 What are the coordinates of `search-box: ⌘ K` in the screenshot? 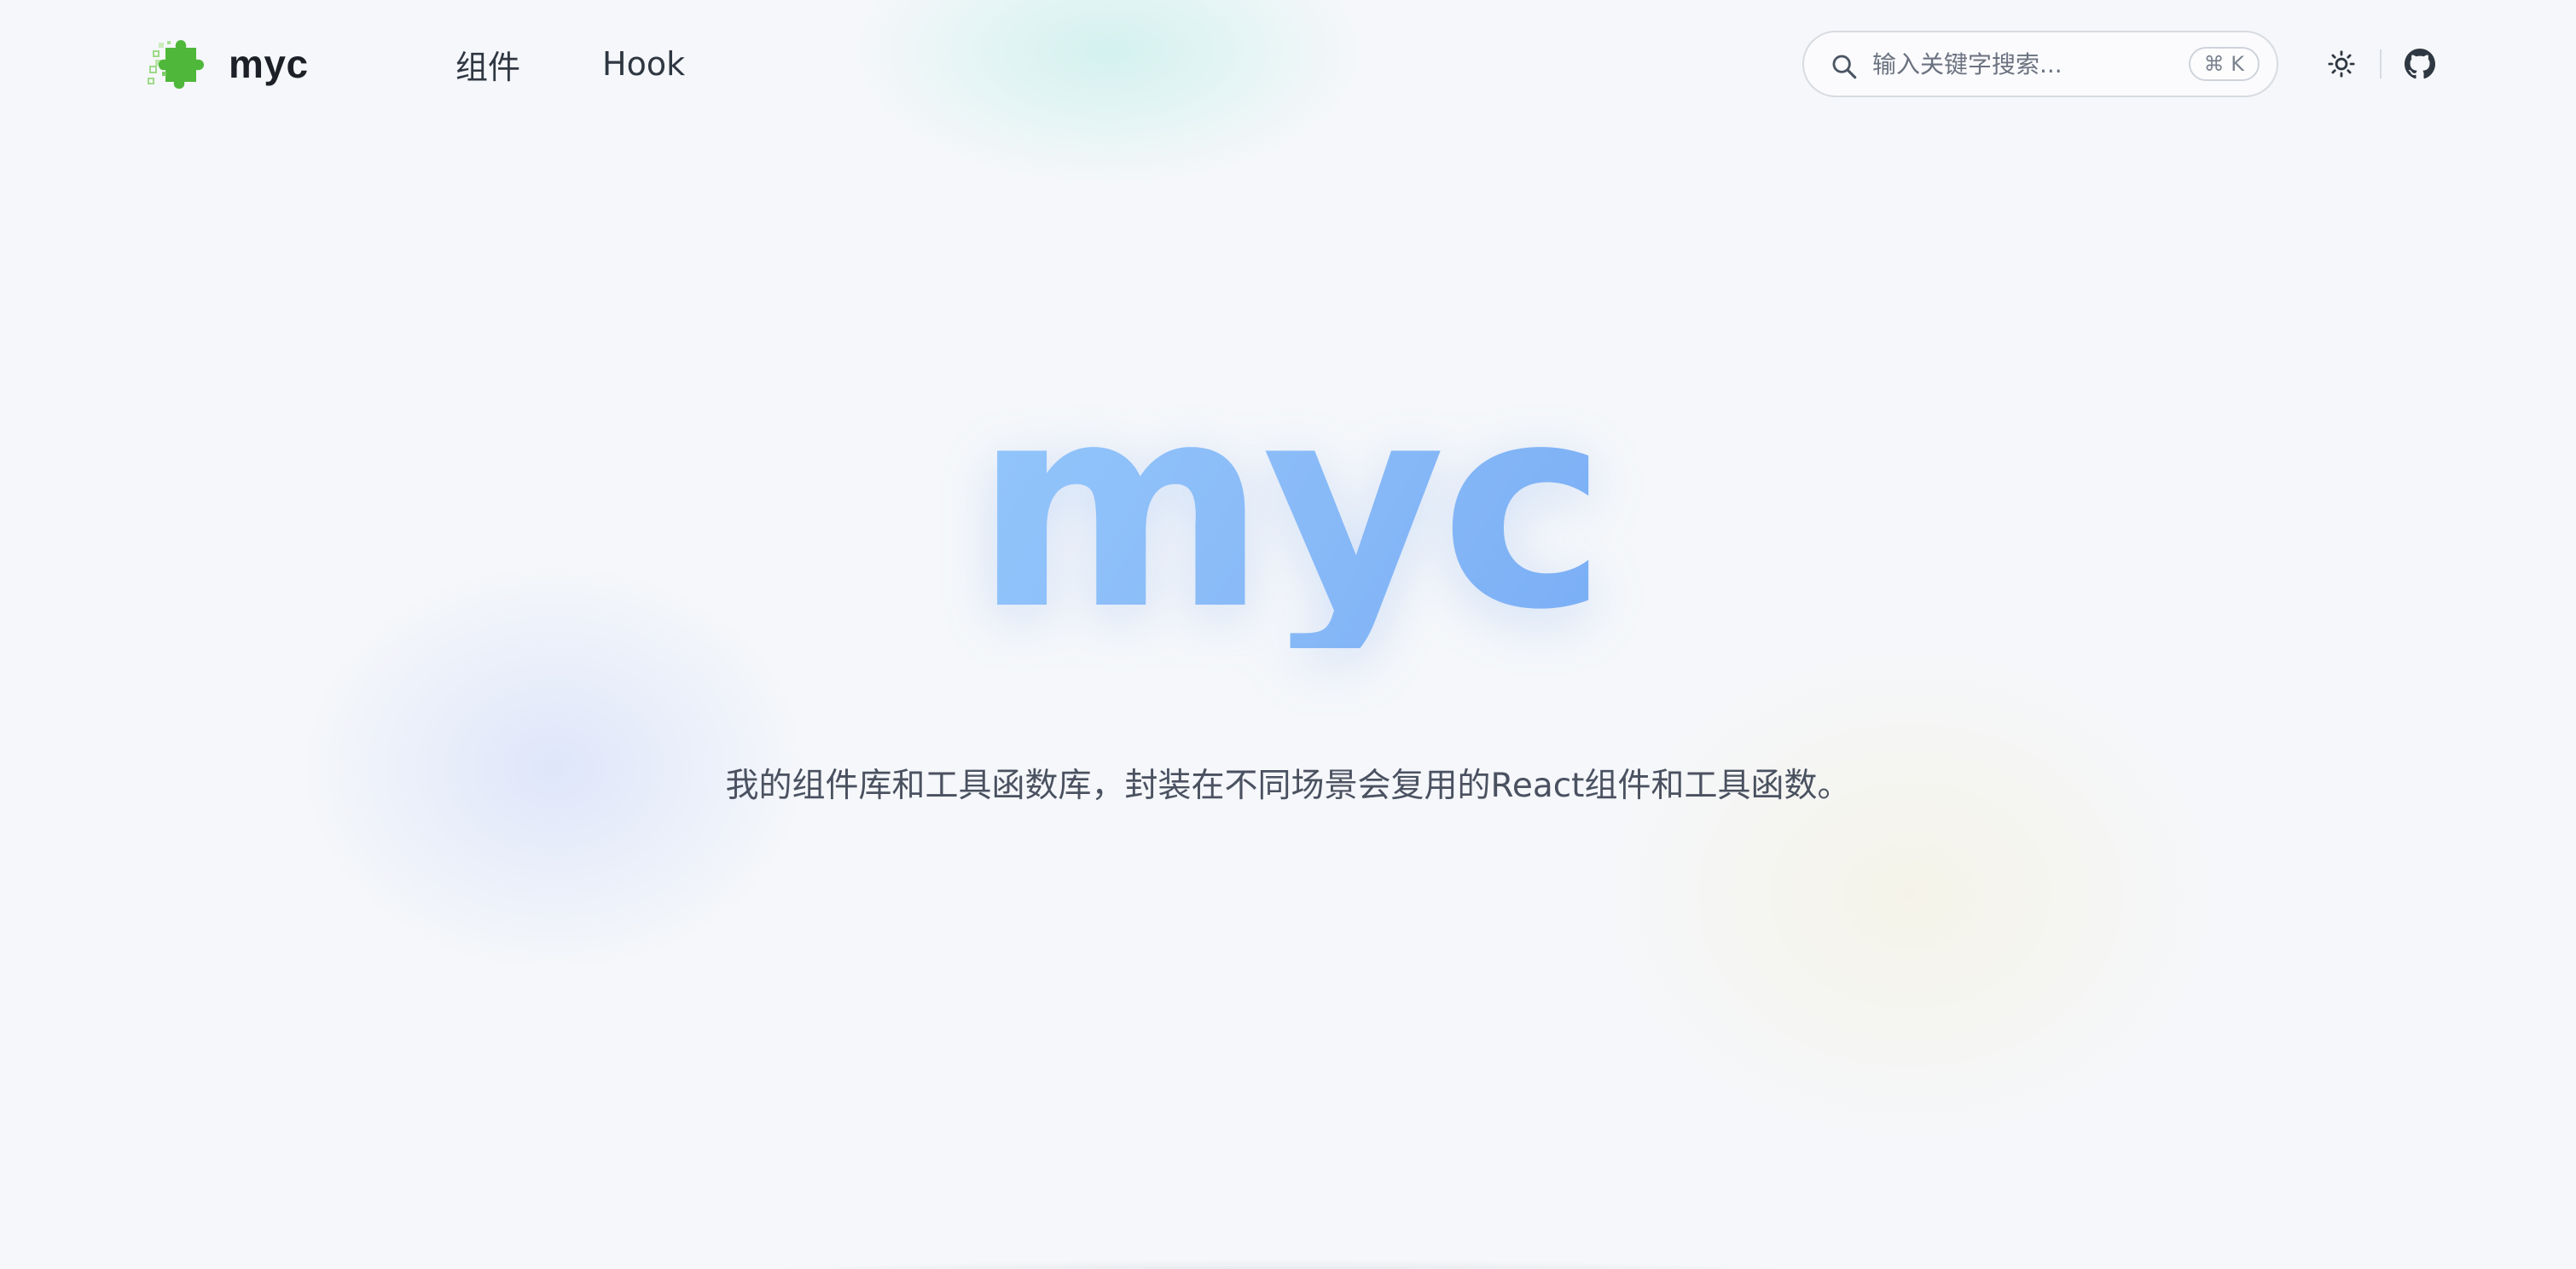 It's located at (2040, 64).